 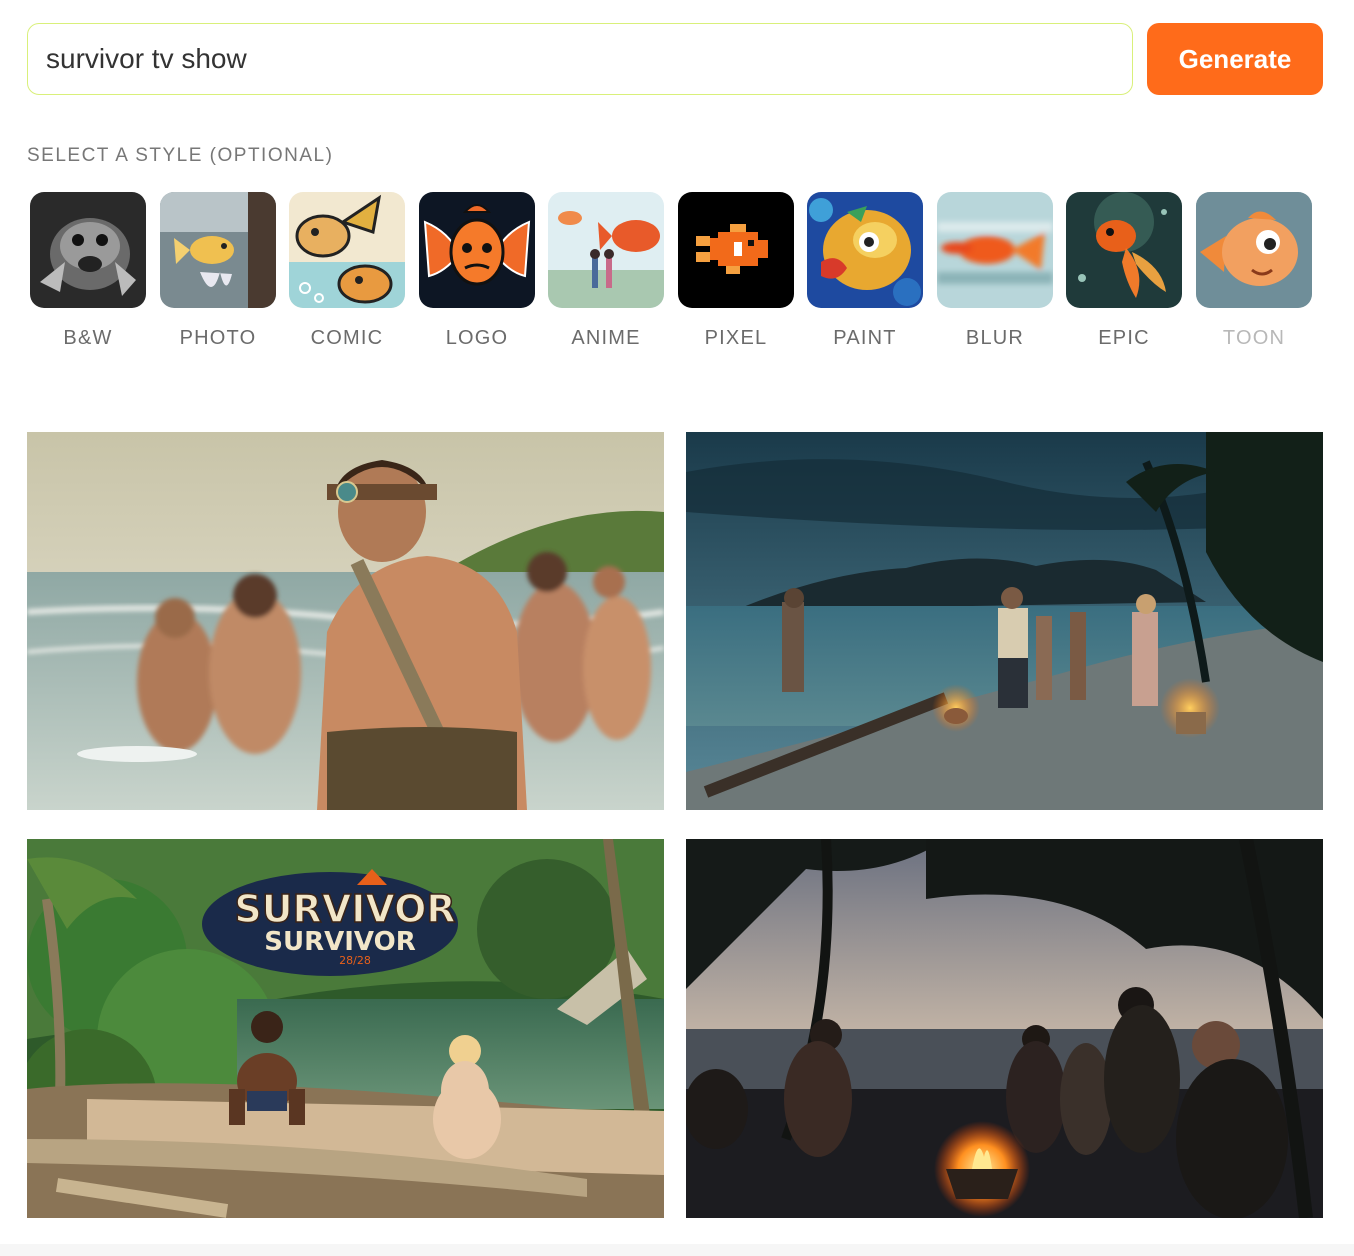 I want to click on style-label: LOGO, so click(x=477, y=338).